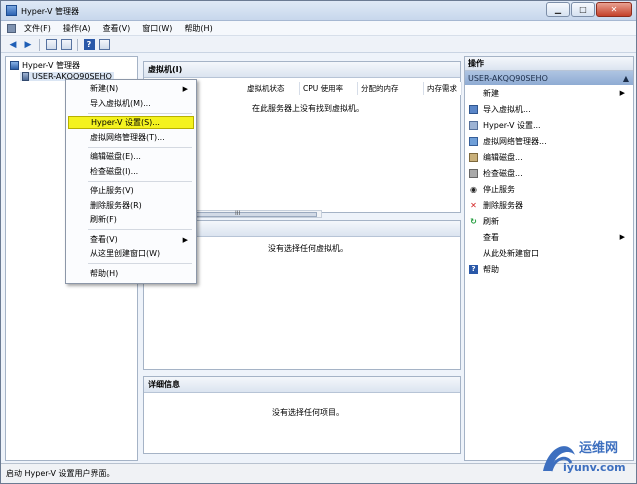 This screenshot has height=484, width=637. I want to click on vm-empty-message: 在此服务器上没有找到虚拟机。, so click(308, 108).